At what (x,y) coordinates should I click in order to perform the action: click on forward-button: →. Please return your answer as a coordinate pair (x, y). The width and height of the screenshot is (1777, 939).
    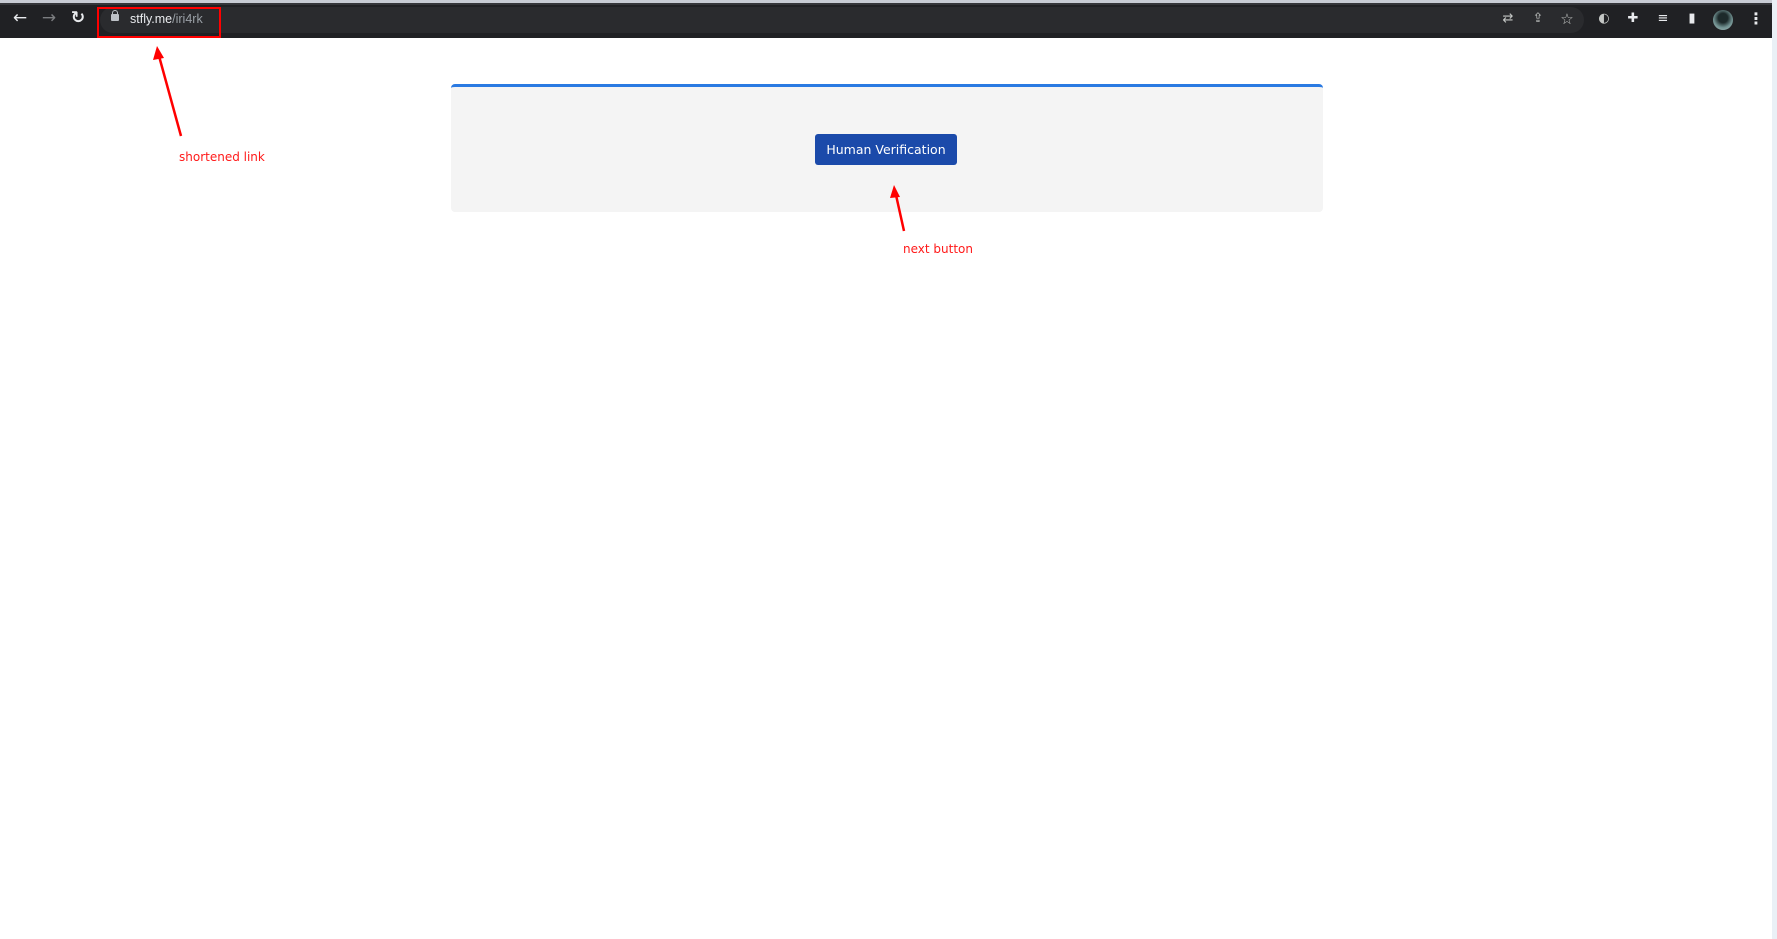
    Looking at the image, I should click on (49, 18).